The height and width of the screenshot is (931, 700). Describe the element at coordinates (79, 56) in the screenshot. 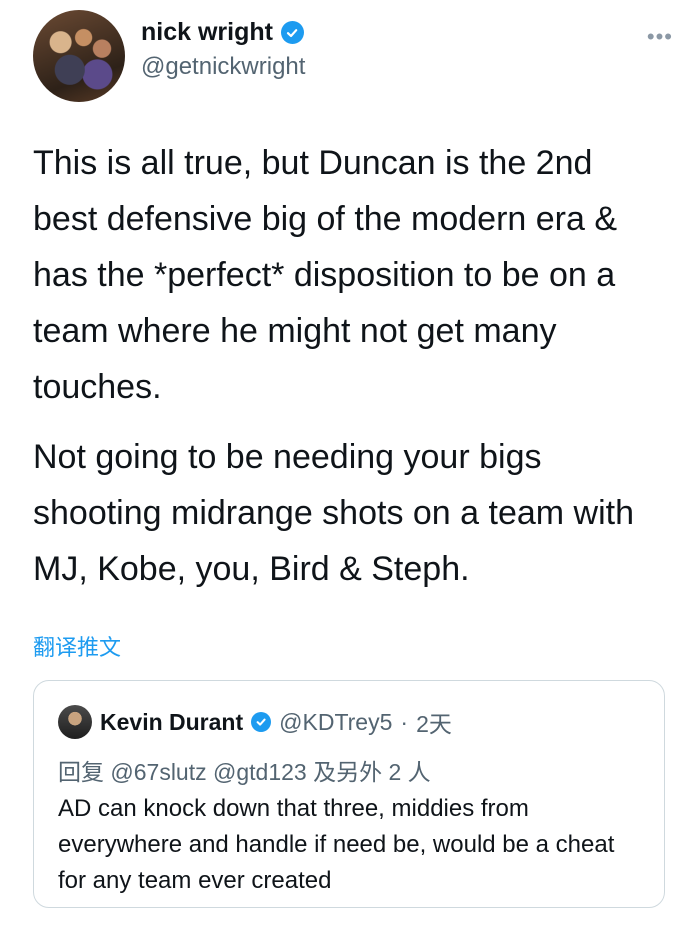

I see `author-avatar` at that location.